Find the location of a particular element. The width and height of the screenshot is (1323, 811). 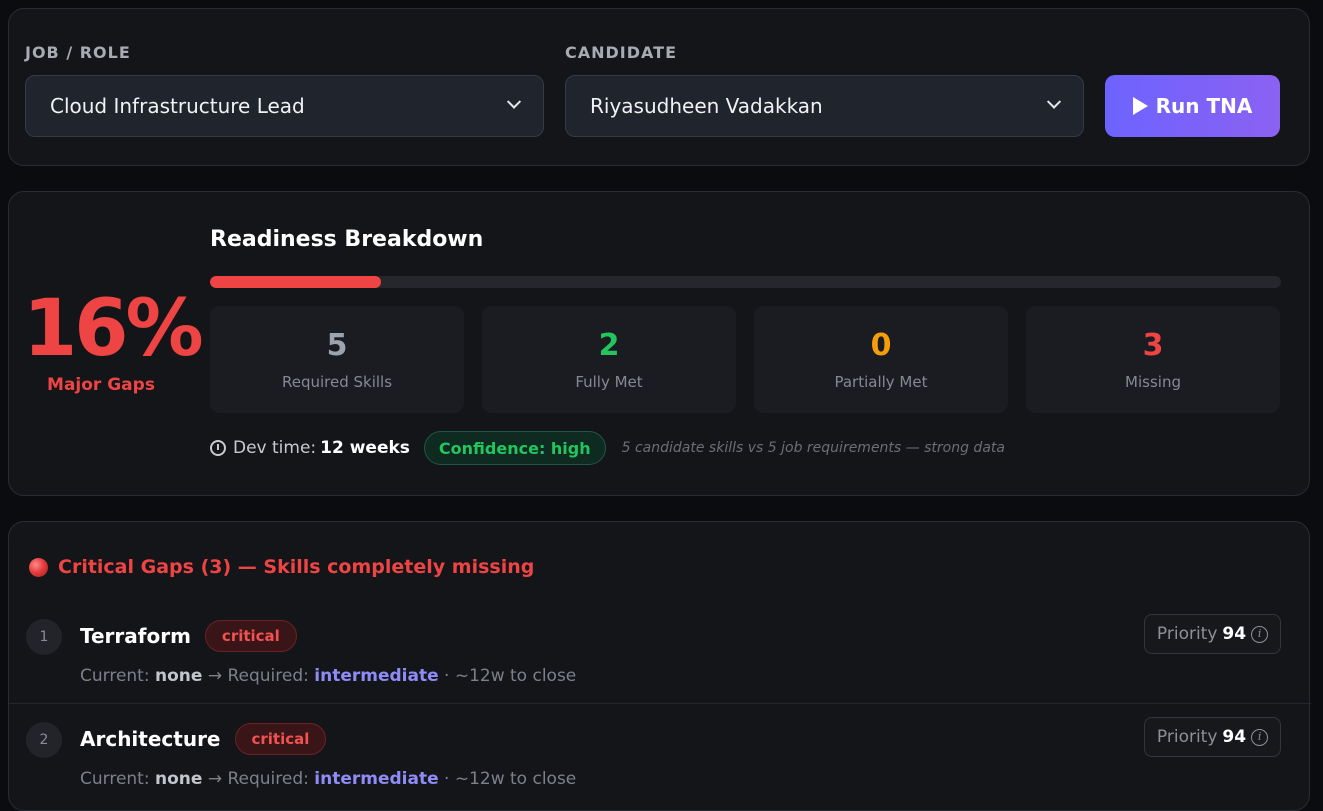

gap-skill-name: Architecture is located at coordinates (150, 739).